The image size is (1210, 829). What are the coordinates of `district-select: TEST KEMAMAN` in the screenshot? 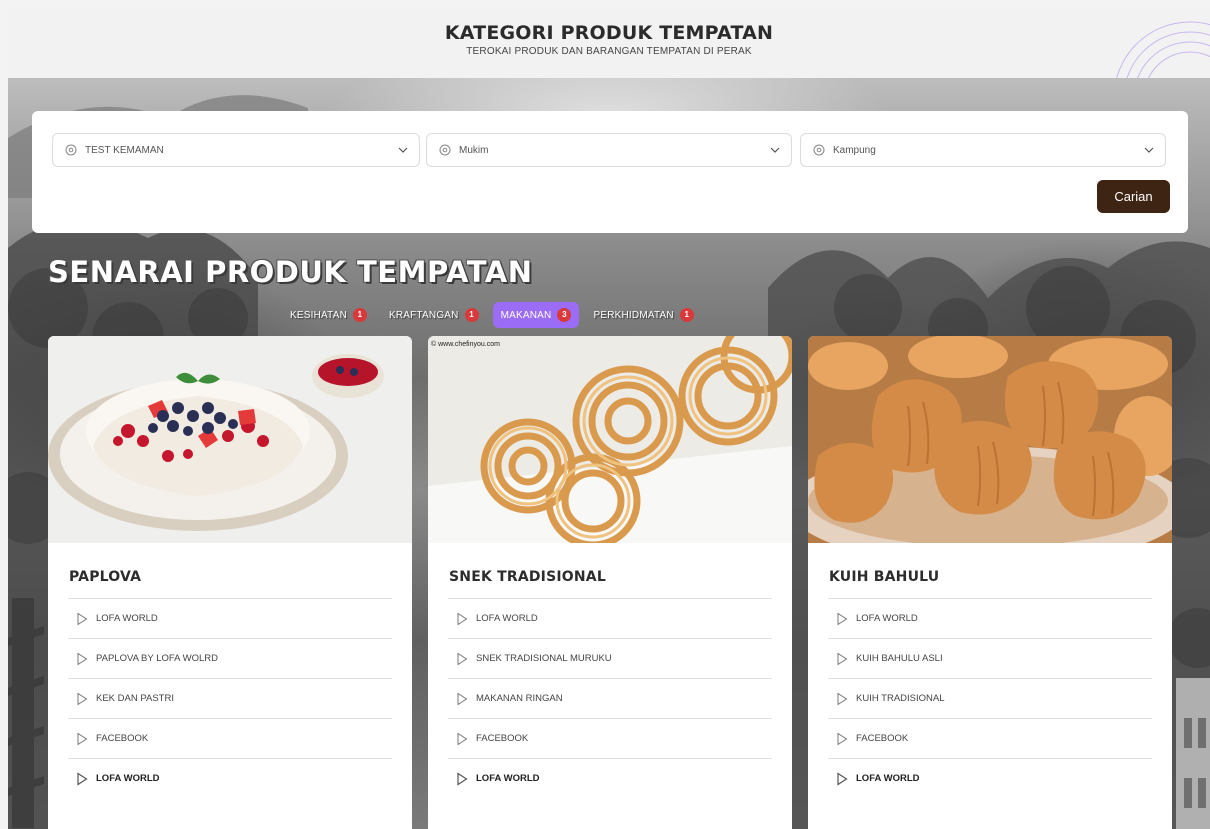 It's located at (236, 150).